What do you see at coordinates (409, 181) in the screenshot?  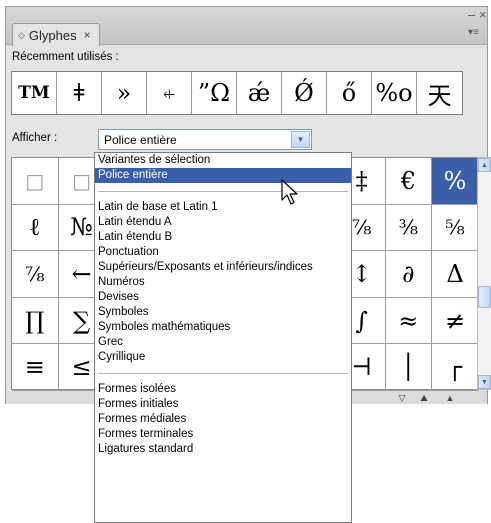 I see `glyph-cell: €` at bounding box center [409, 181].